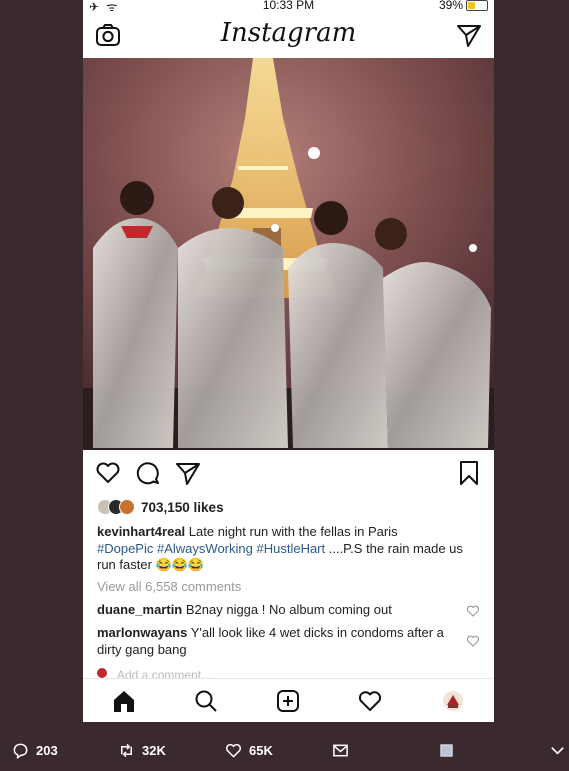 This screenshot has height=771, width=569. Describe the element at coordinates (284, 746) in the screenshot. I see `tweet-actions-bar: 203 32K 65K` at that location.